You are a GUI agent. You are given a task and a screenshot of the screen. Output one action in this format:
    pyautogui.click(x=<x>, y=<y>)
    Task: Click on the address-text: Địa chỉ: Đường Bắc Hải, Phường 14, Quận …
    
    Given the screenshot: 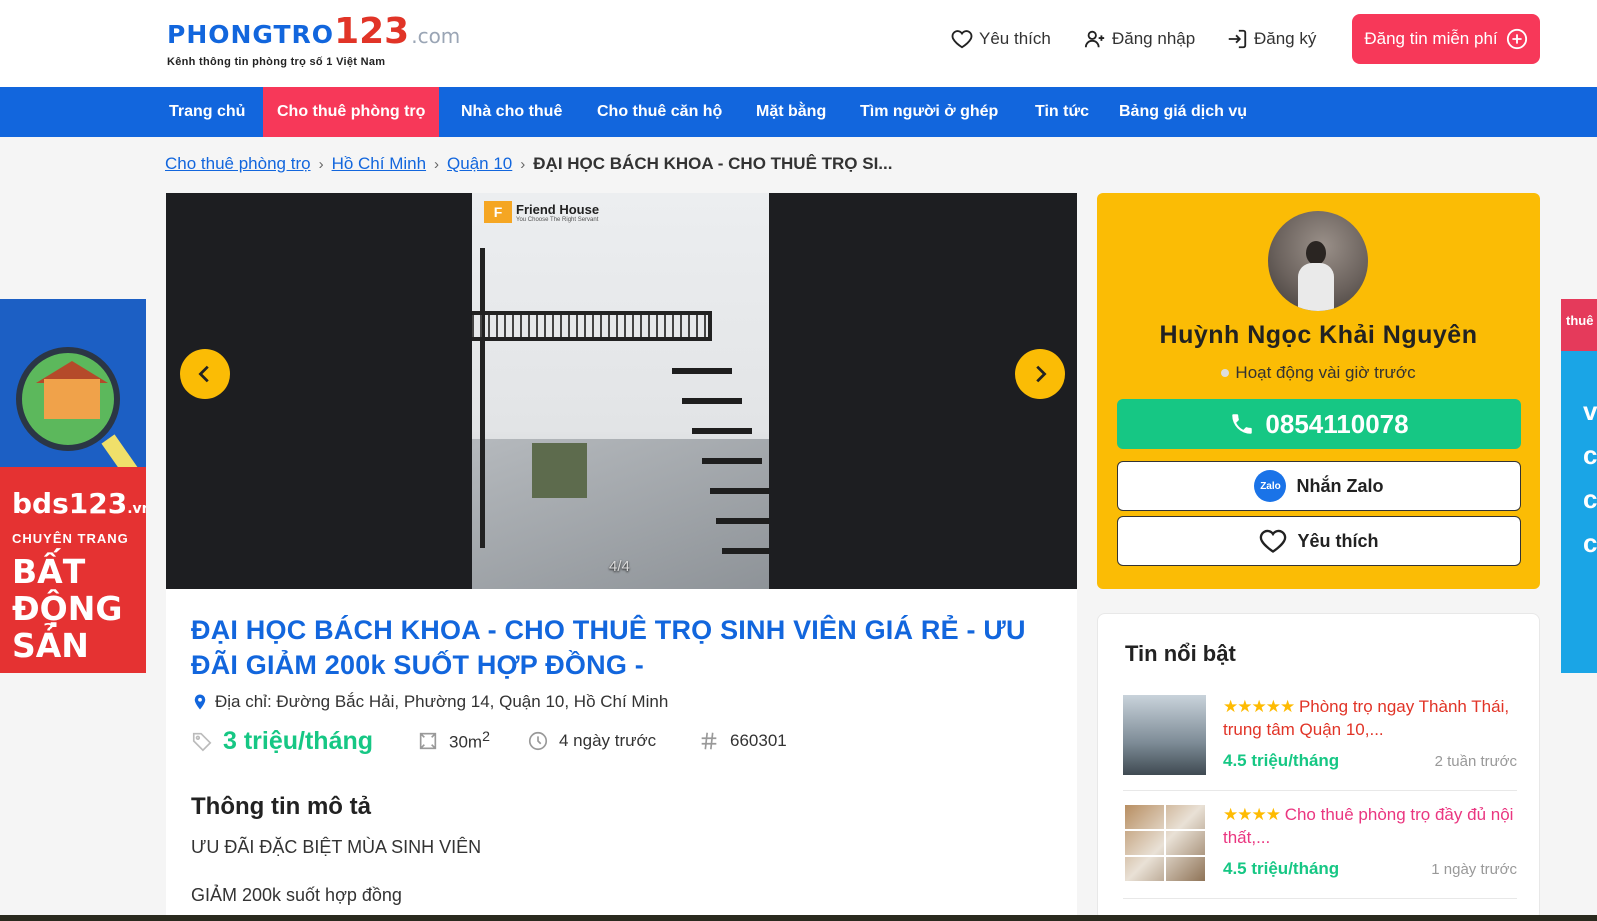 What is the action you would take?
    pyautogui.click(x=442, y=701)
    